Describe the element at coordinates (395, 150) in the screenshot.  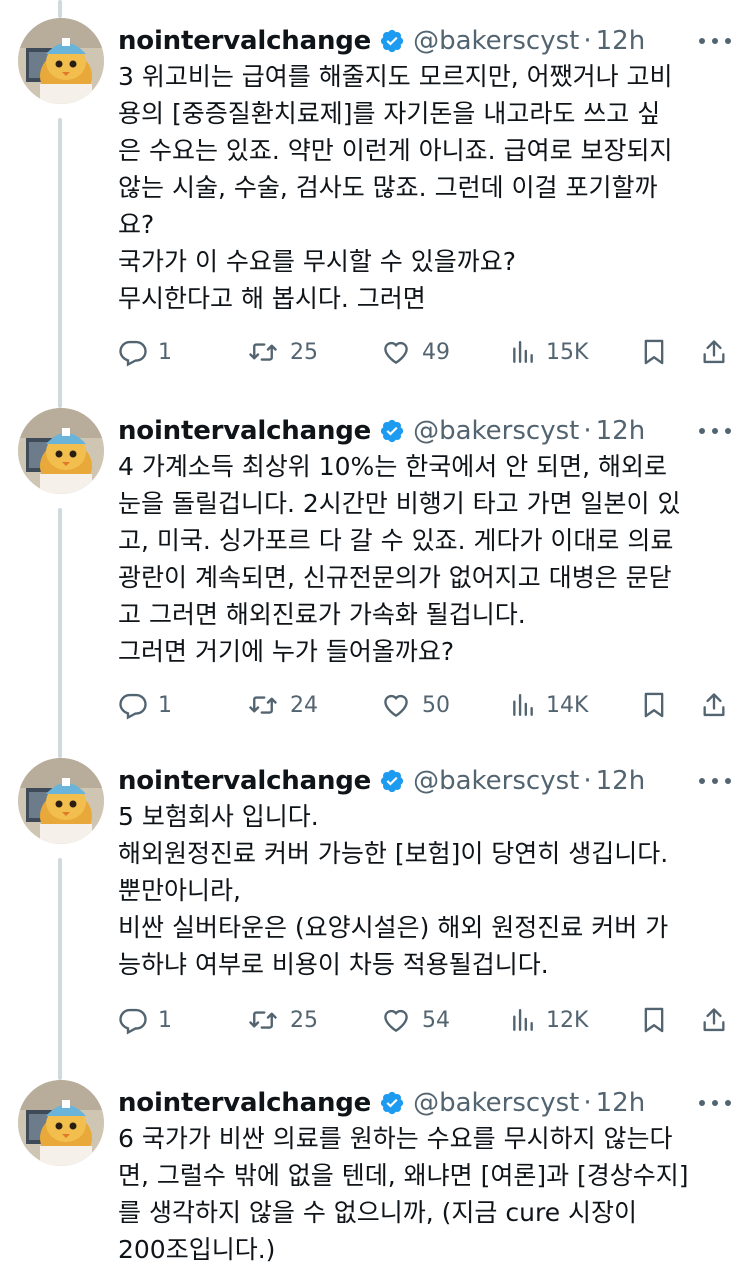
I see `tweet-text-line: 은 수요는 있죠. 약만 이런게 아니죠. 급여로 보장되지` at that location.